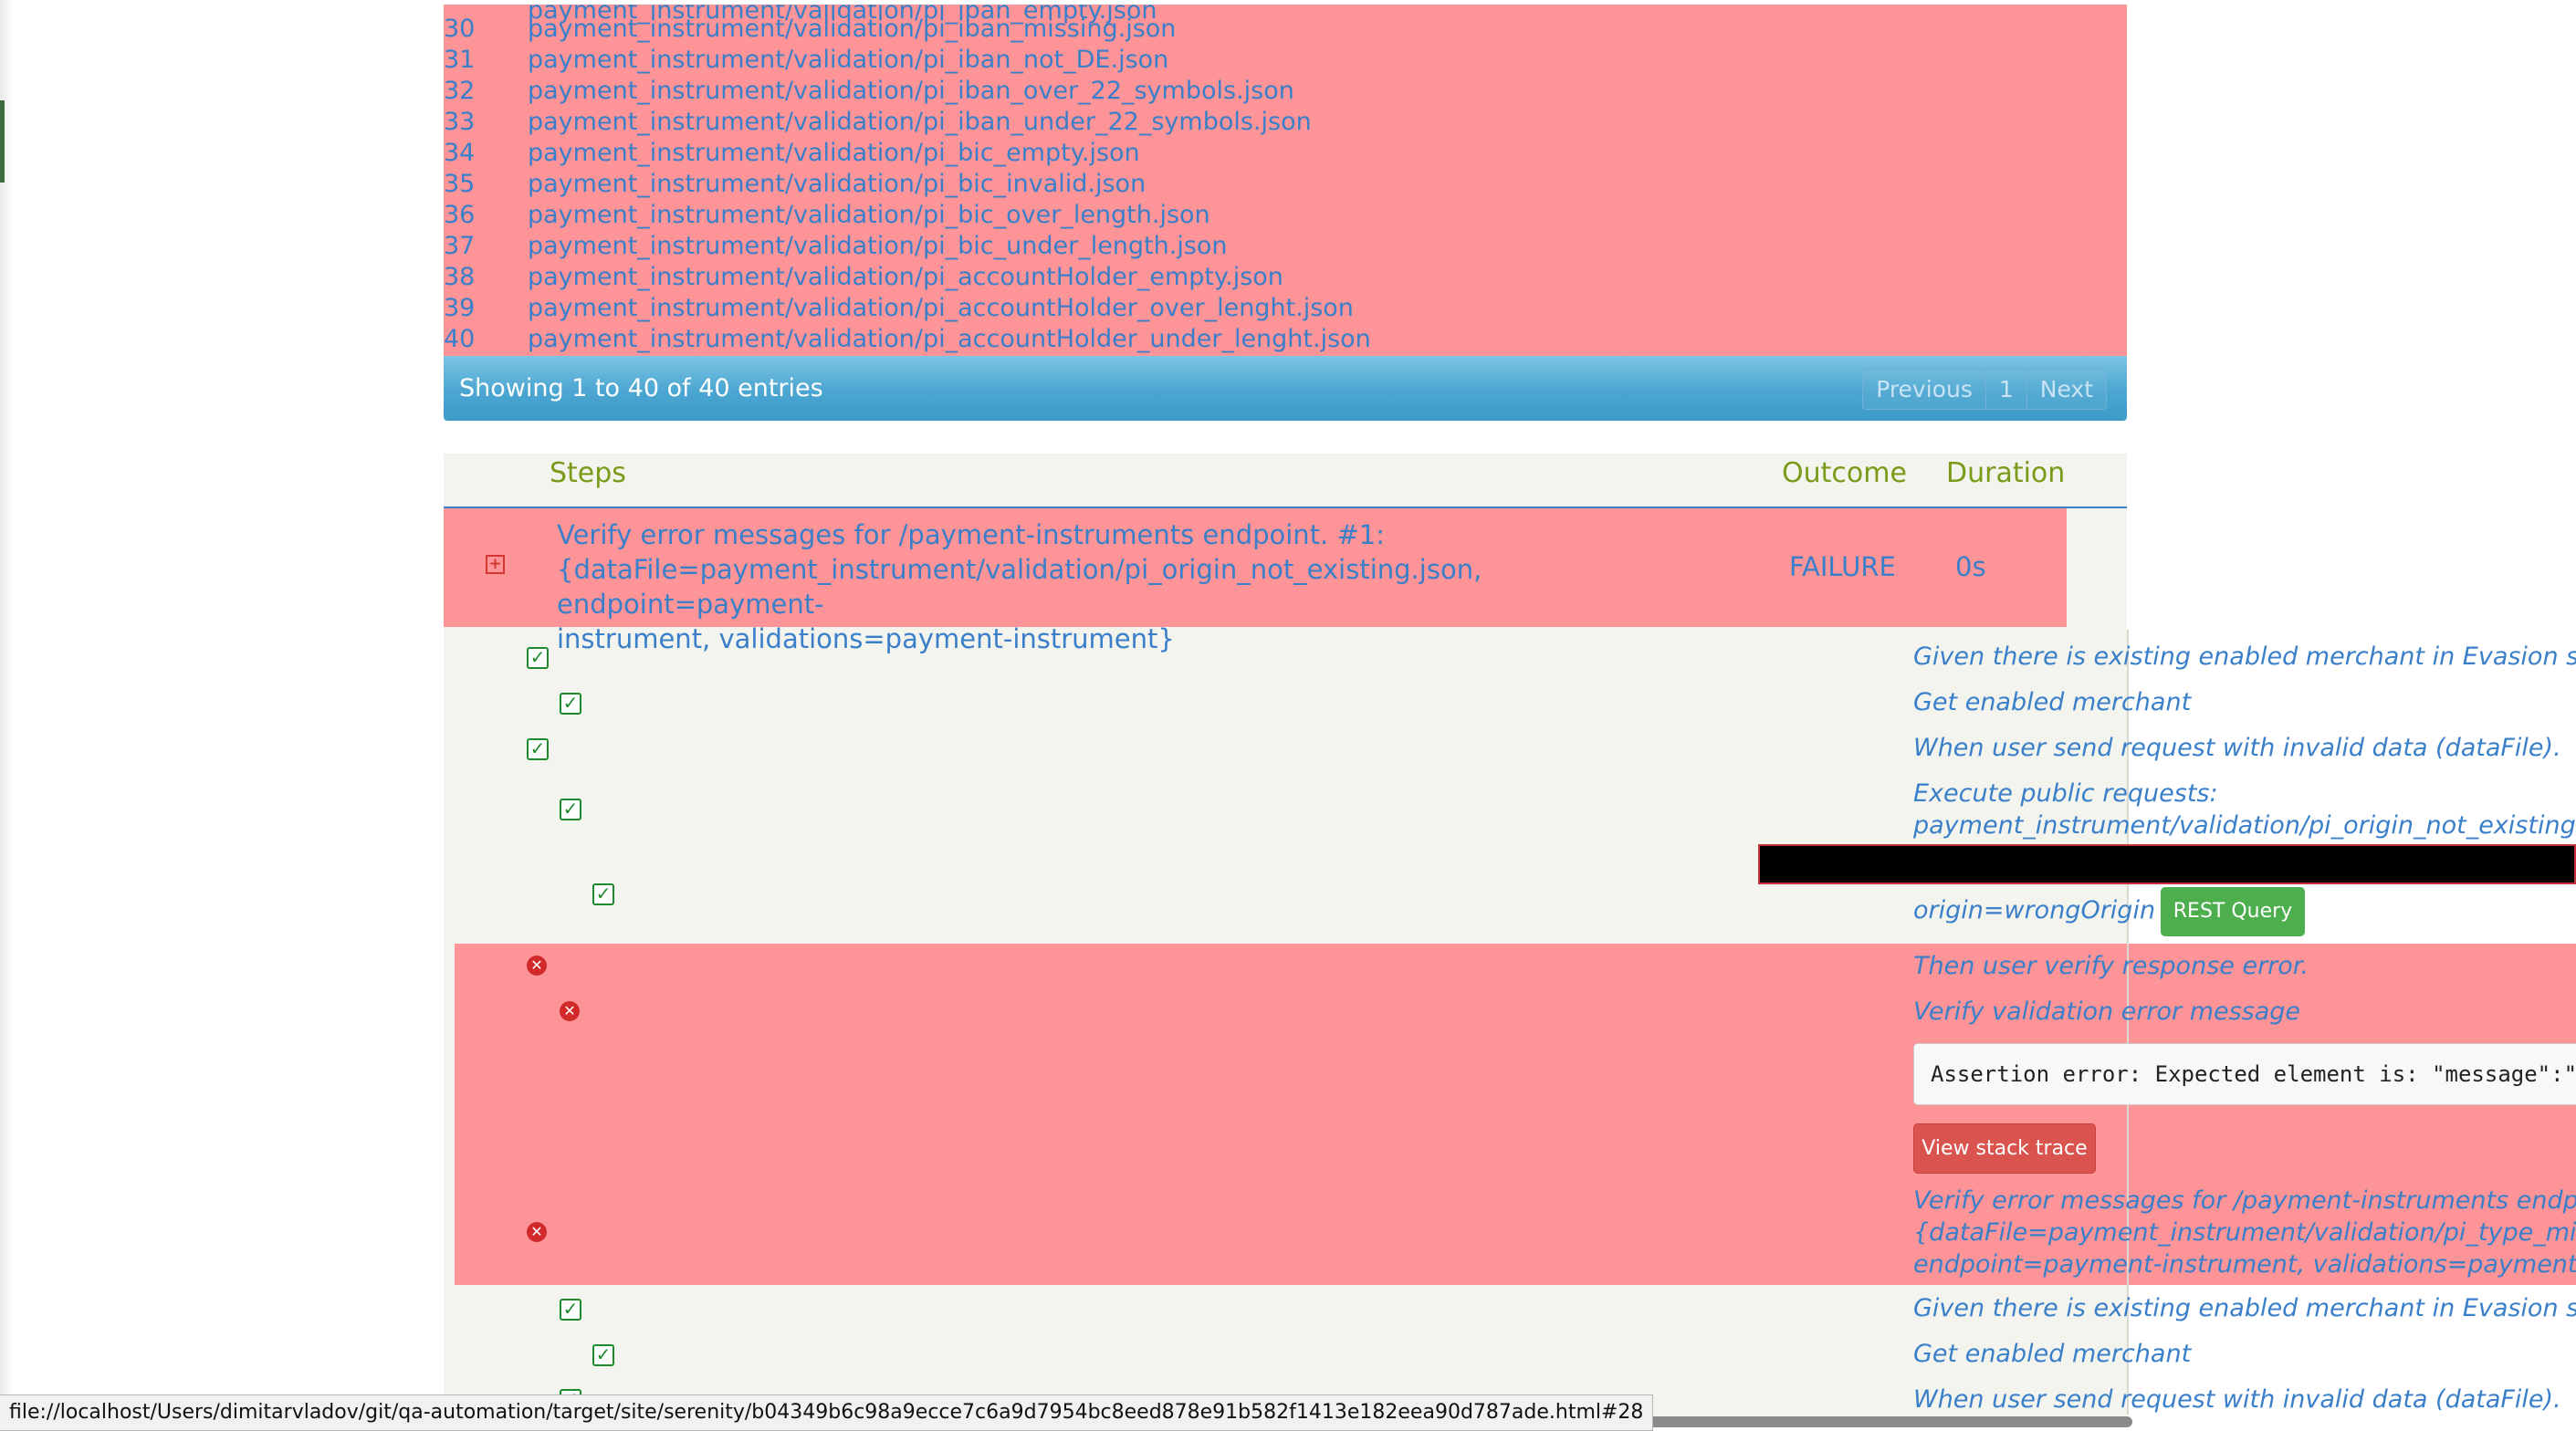  What do you see at coordinates (460, 277) in the screenshot?
I see `row-number: 38` at bounding box center [460, 277].